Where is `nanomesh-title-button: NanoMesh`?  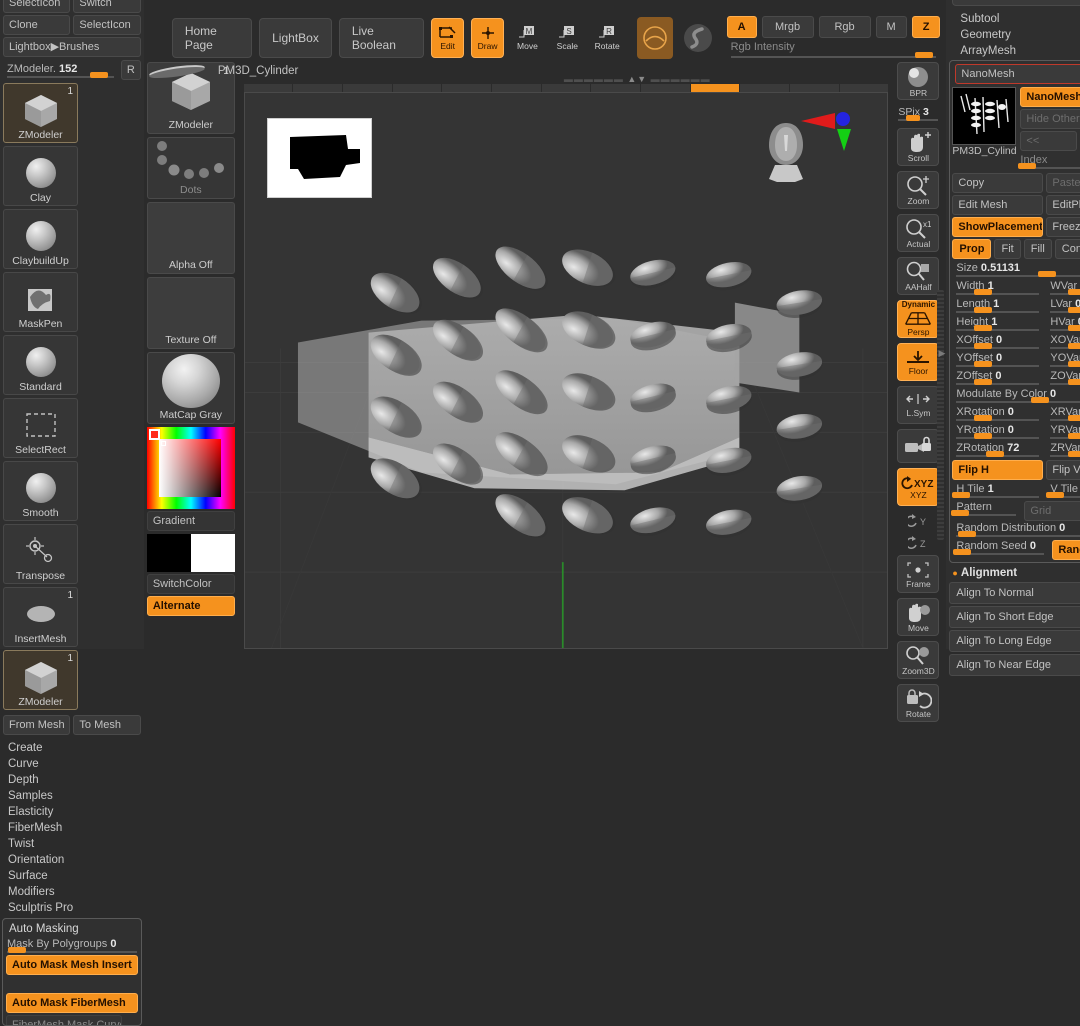
nanomesh-title-button: NanoMesh is located at coordinates (1017, 74).